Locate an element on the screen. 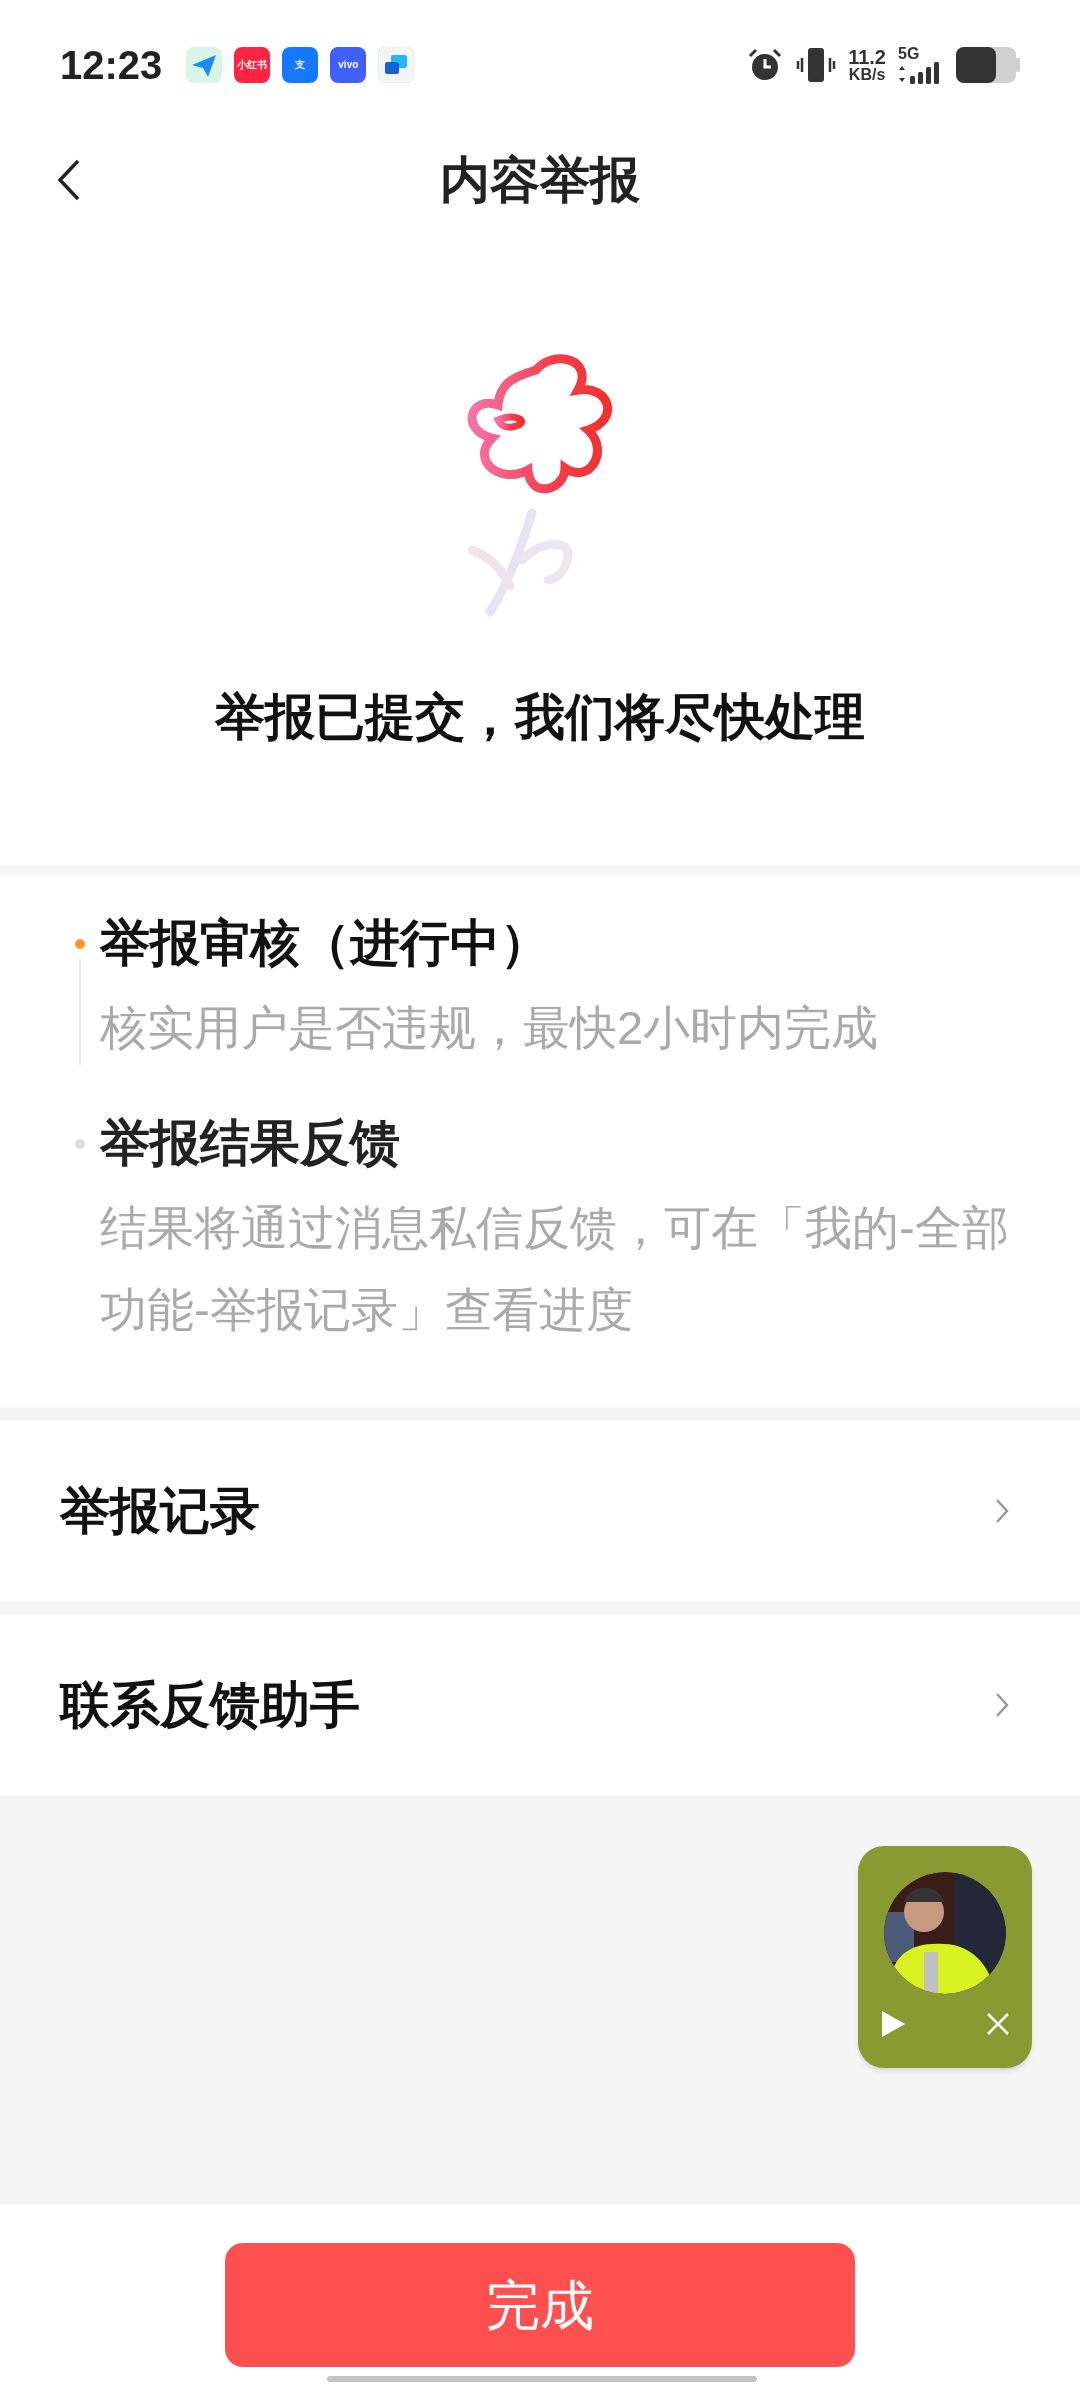  result-message: 举报已提交，我们将尽快处理 is located at coordinates (540, 717).